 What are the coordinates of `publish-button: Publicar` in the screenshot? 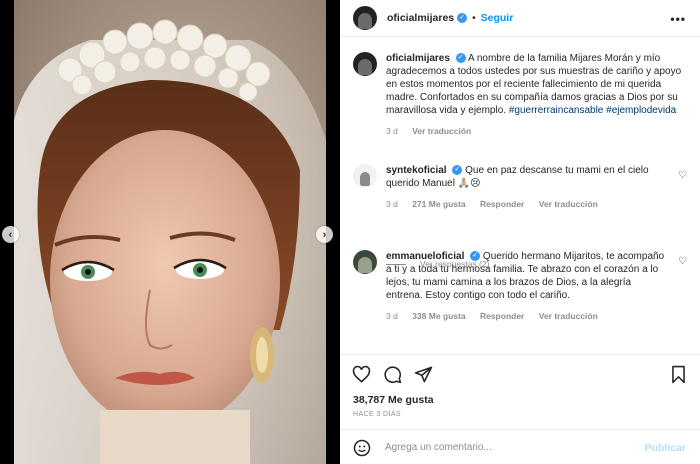 It's located at (665, 448).